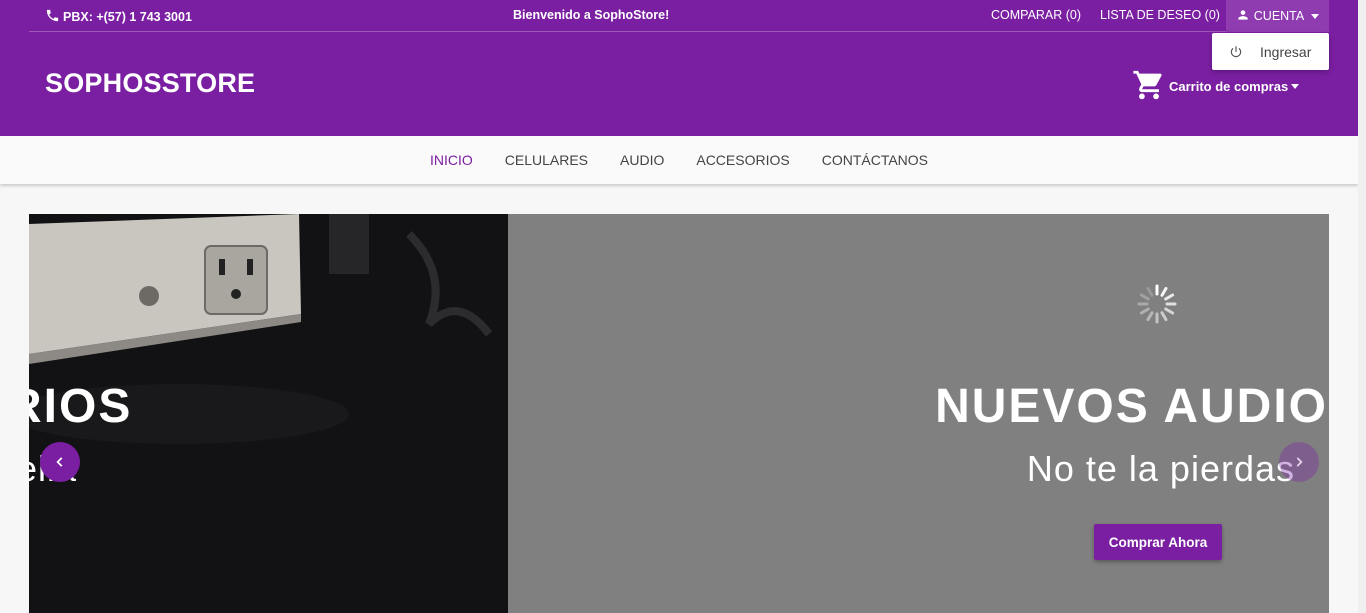 The image size is (1366, 613). What do you see at coordinates (451, 160) in the screenshot?
I see `nav-item-inicio: INICIO` at bounding box center [451, 160].